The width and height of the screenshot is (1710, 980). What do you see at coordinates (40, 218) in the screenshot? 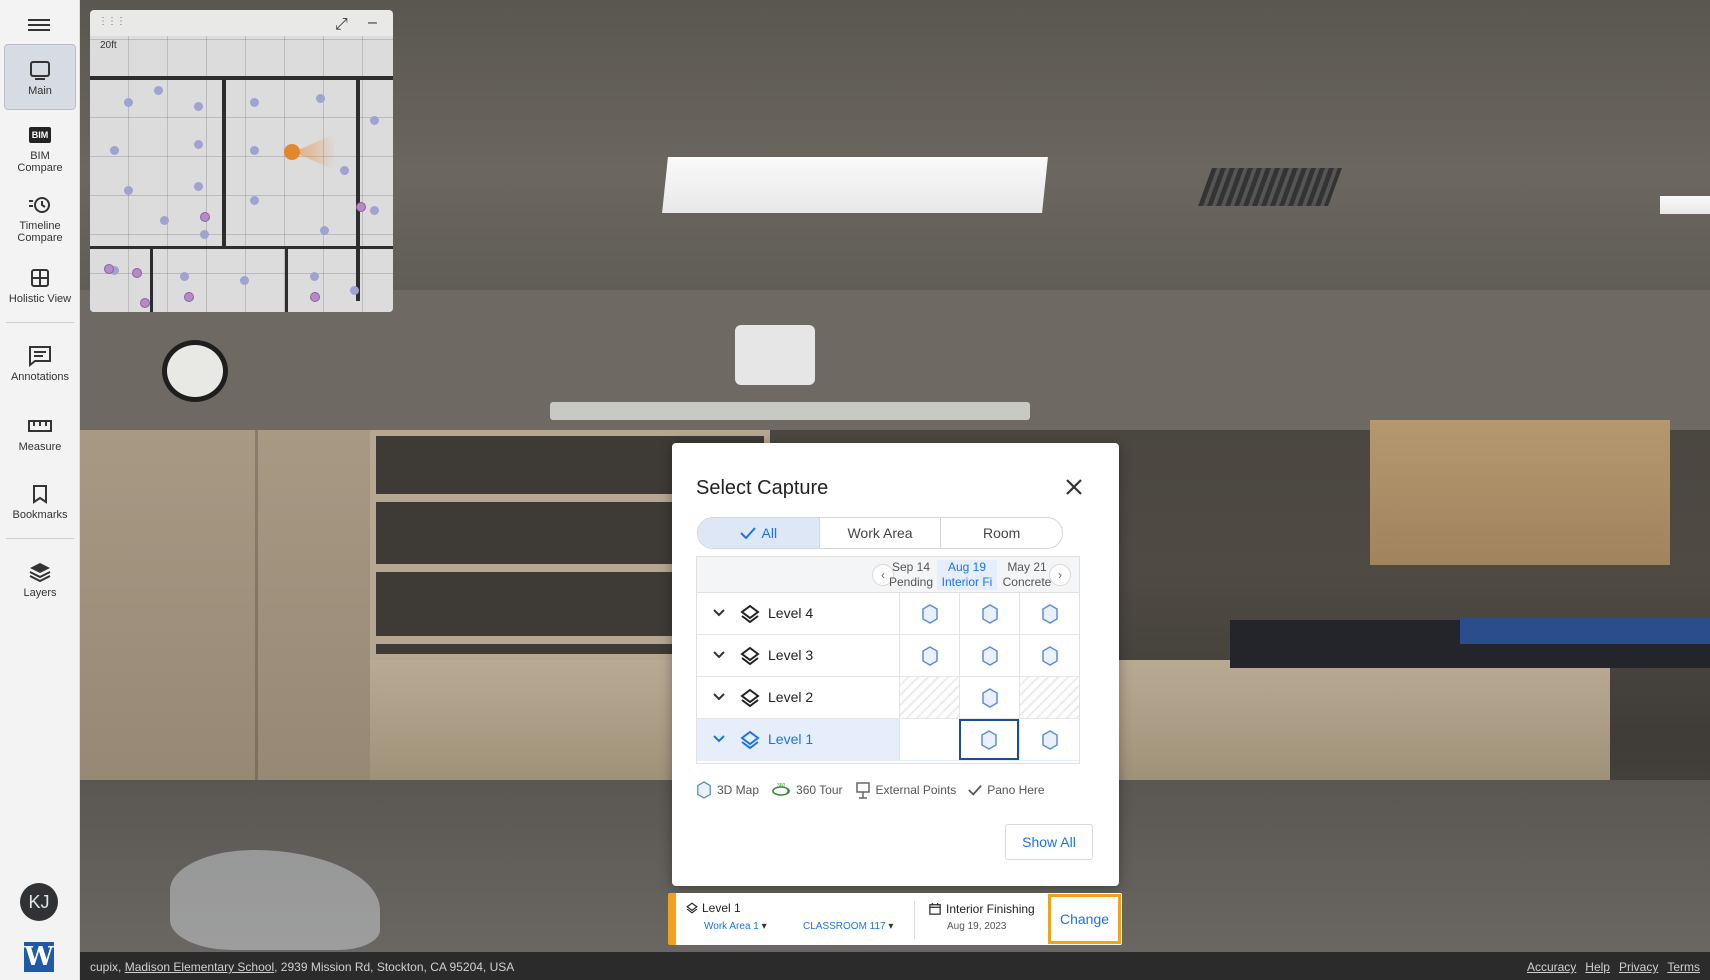
I see `sidebar-item-timeline-compare: Timeline Compare` at bounding box center [40, 218].